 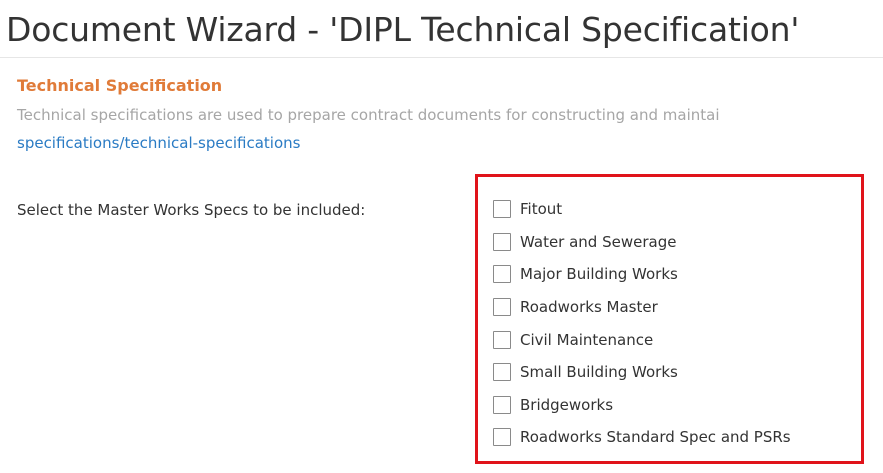 I want to click on spec-option-label: Bridgeworks, so click(x=567, y=404).